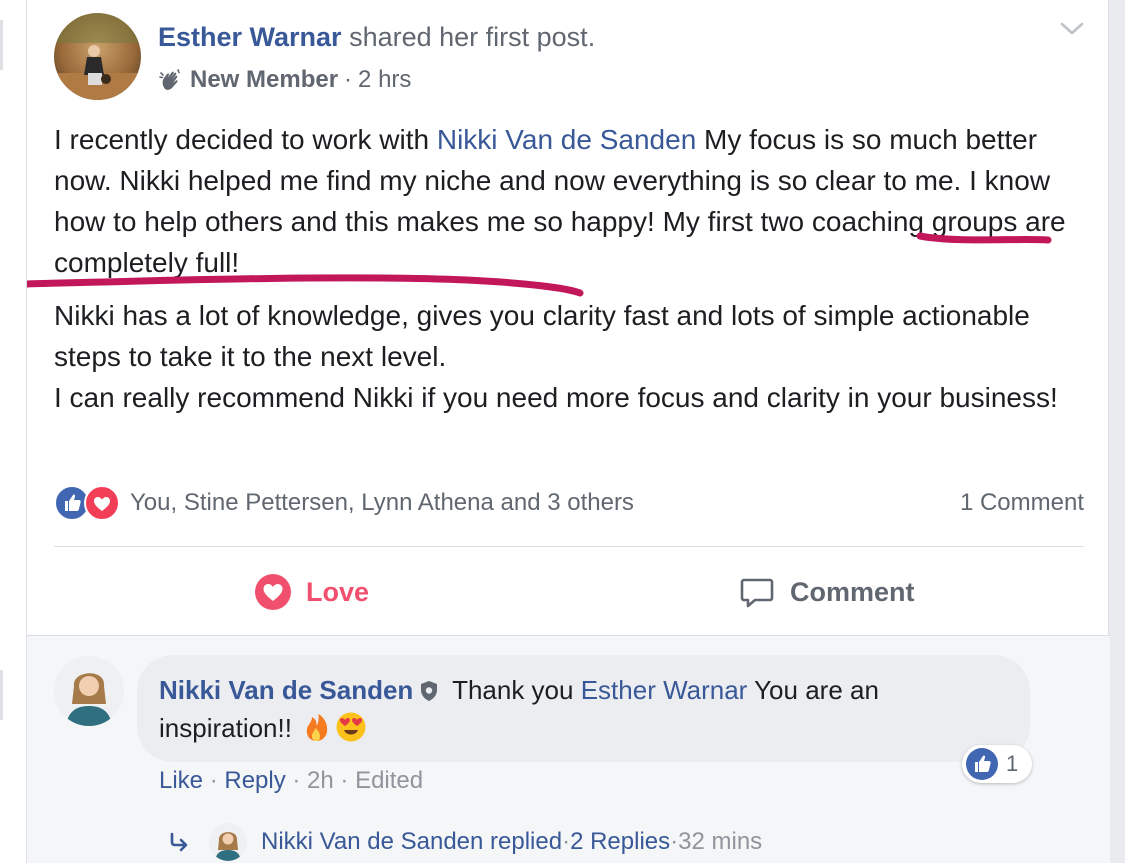 This screenshot has height=863, width=1125. Describe the element at coordinates (429, 688) in the screenshot. I see `admin-badge-icon` at that location.